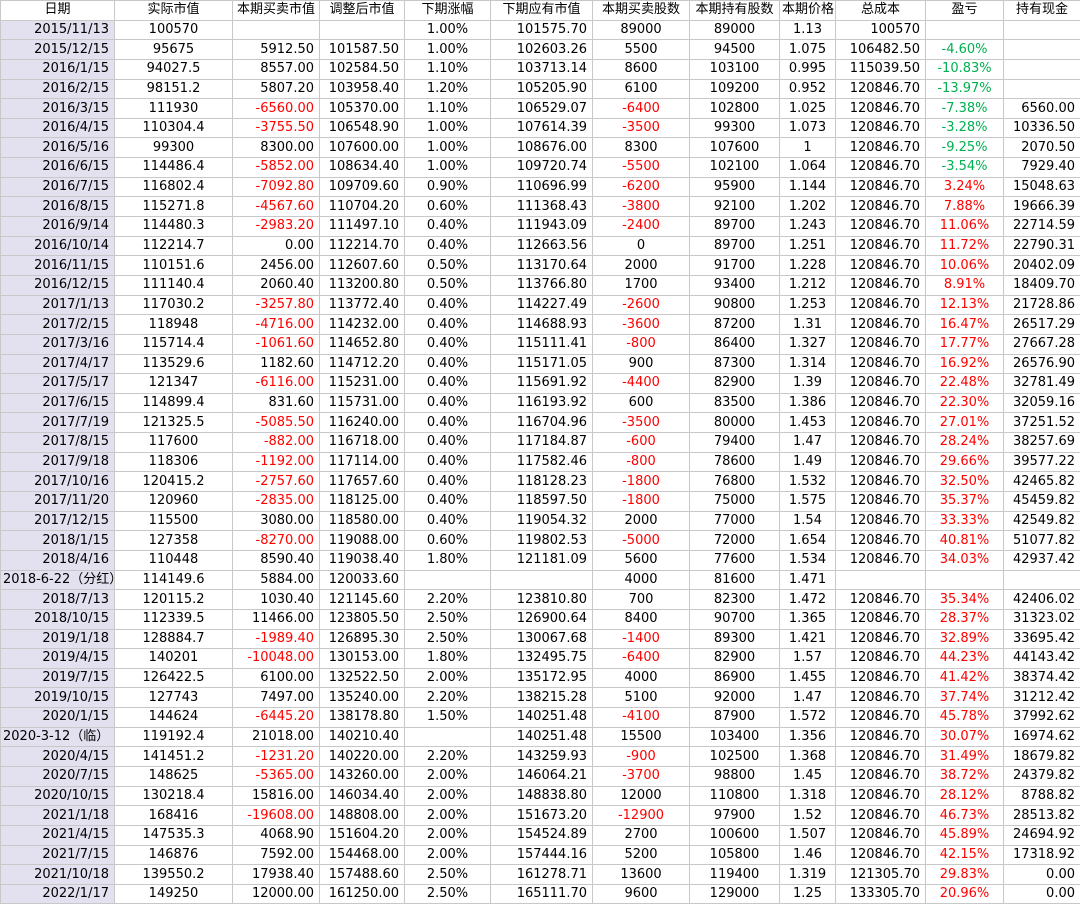 The image size is (1080, 905). Describe the element at coordinates (362, 599) in the screenshot. I see `adjusted-value-cell: 121145.60` at that location.